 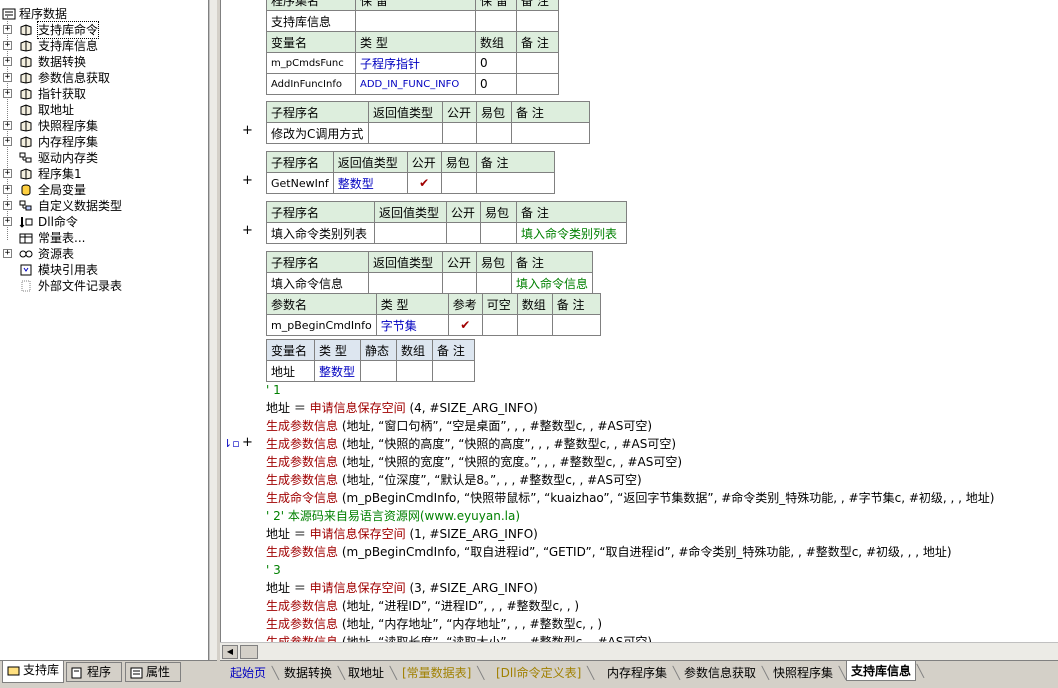 What do you see at coordinates (230, 652) in the screenshot?
I see `scroll-left-icon: ◀` at bounding box center [230, 652].